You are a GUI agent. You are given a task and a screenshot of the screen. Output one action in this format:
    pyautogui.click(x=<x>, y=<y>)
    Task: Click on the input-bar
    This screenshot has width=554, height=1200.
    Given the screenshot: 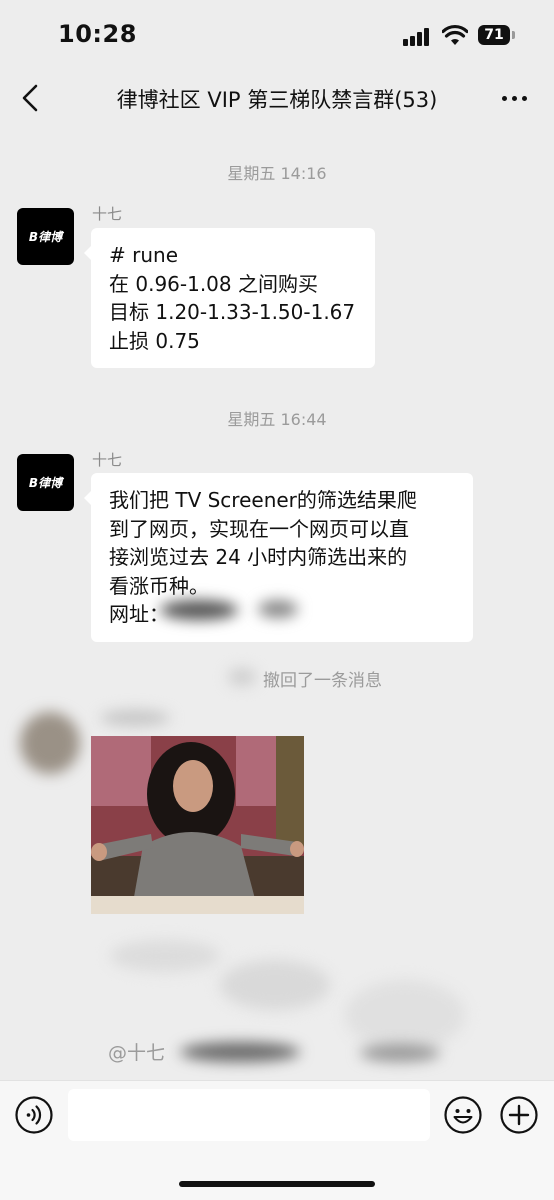 What is the action you would take?
    pyautogui.click(x=277, y=1140)
    